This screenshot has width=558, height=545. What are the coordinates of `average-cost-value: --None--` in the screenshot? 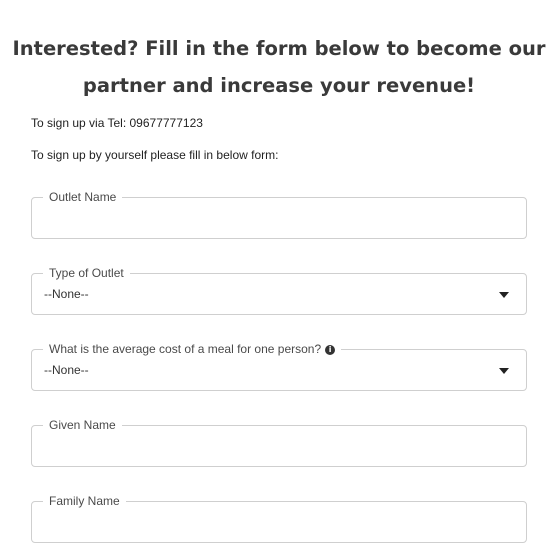 It's located at (66, 370).